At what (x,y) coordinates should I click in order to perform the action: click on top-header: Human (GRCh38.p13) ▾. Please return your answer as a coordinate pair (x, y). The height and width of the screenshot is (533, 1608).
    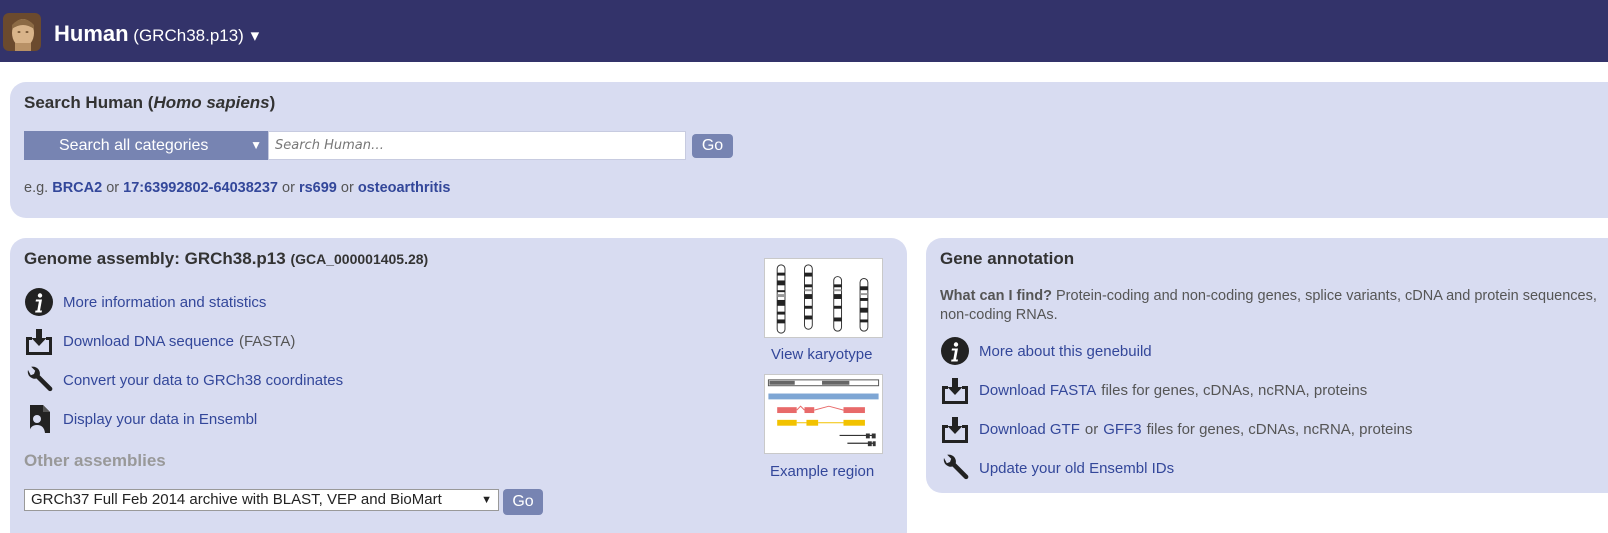
    Looking at the image, I should click on (804, 31).